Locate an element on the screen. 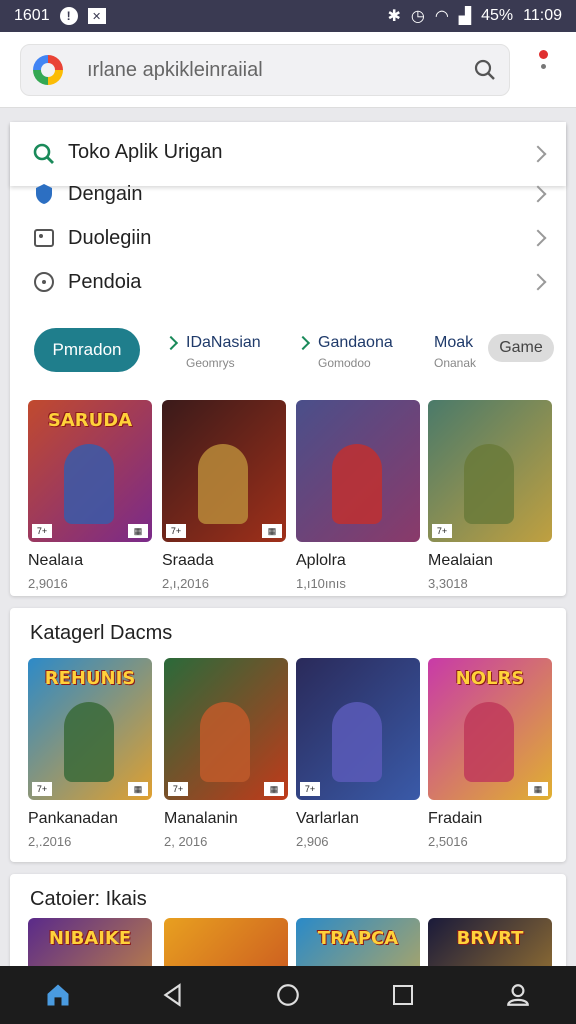 This screenshot has width=576, height=1024. game-thumbnail is located at coordinates (358, 471).